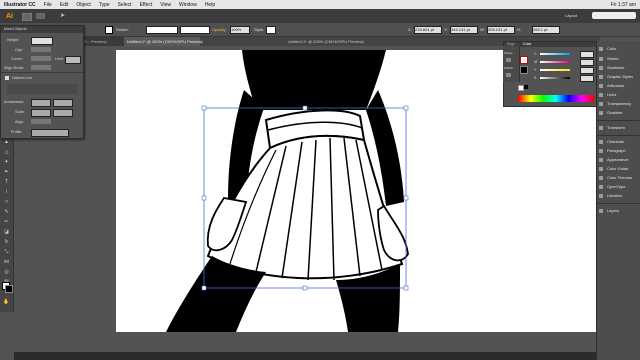 The width and height of the screenshot is (640, 360). I want to click on scale-tool-icon: ⤡, so click(6, 252).